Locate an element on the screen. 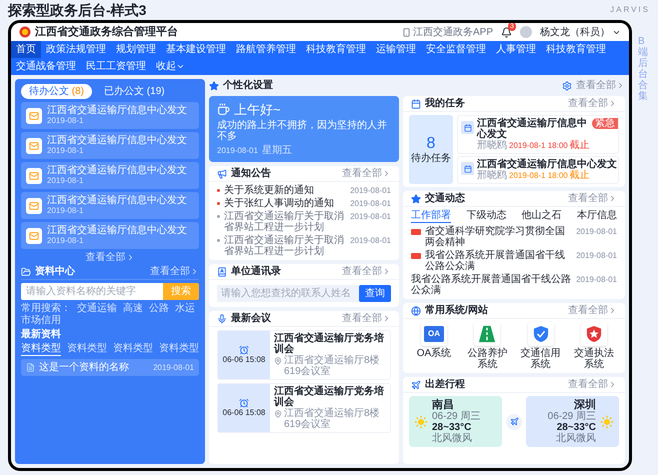 This screenshot has width=658, height=475. user-menu: 杨文龙（科员） is located at coordinates (580, 32).